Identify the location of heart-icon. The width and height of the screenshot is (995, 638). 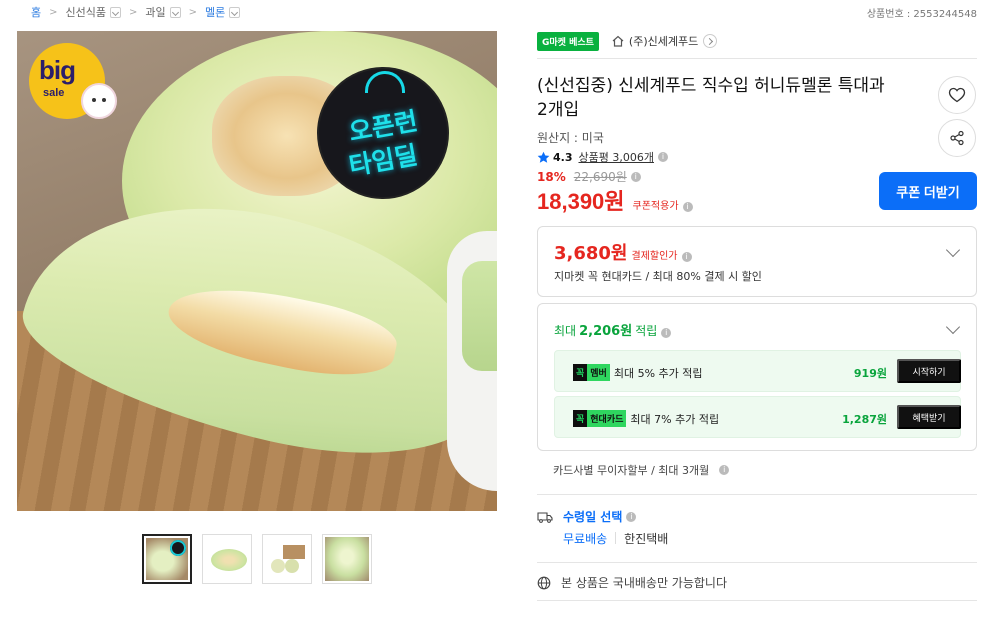
(957, 95).